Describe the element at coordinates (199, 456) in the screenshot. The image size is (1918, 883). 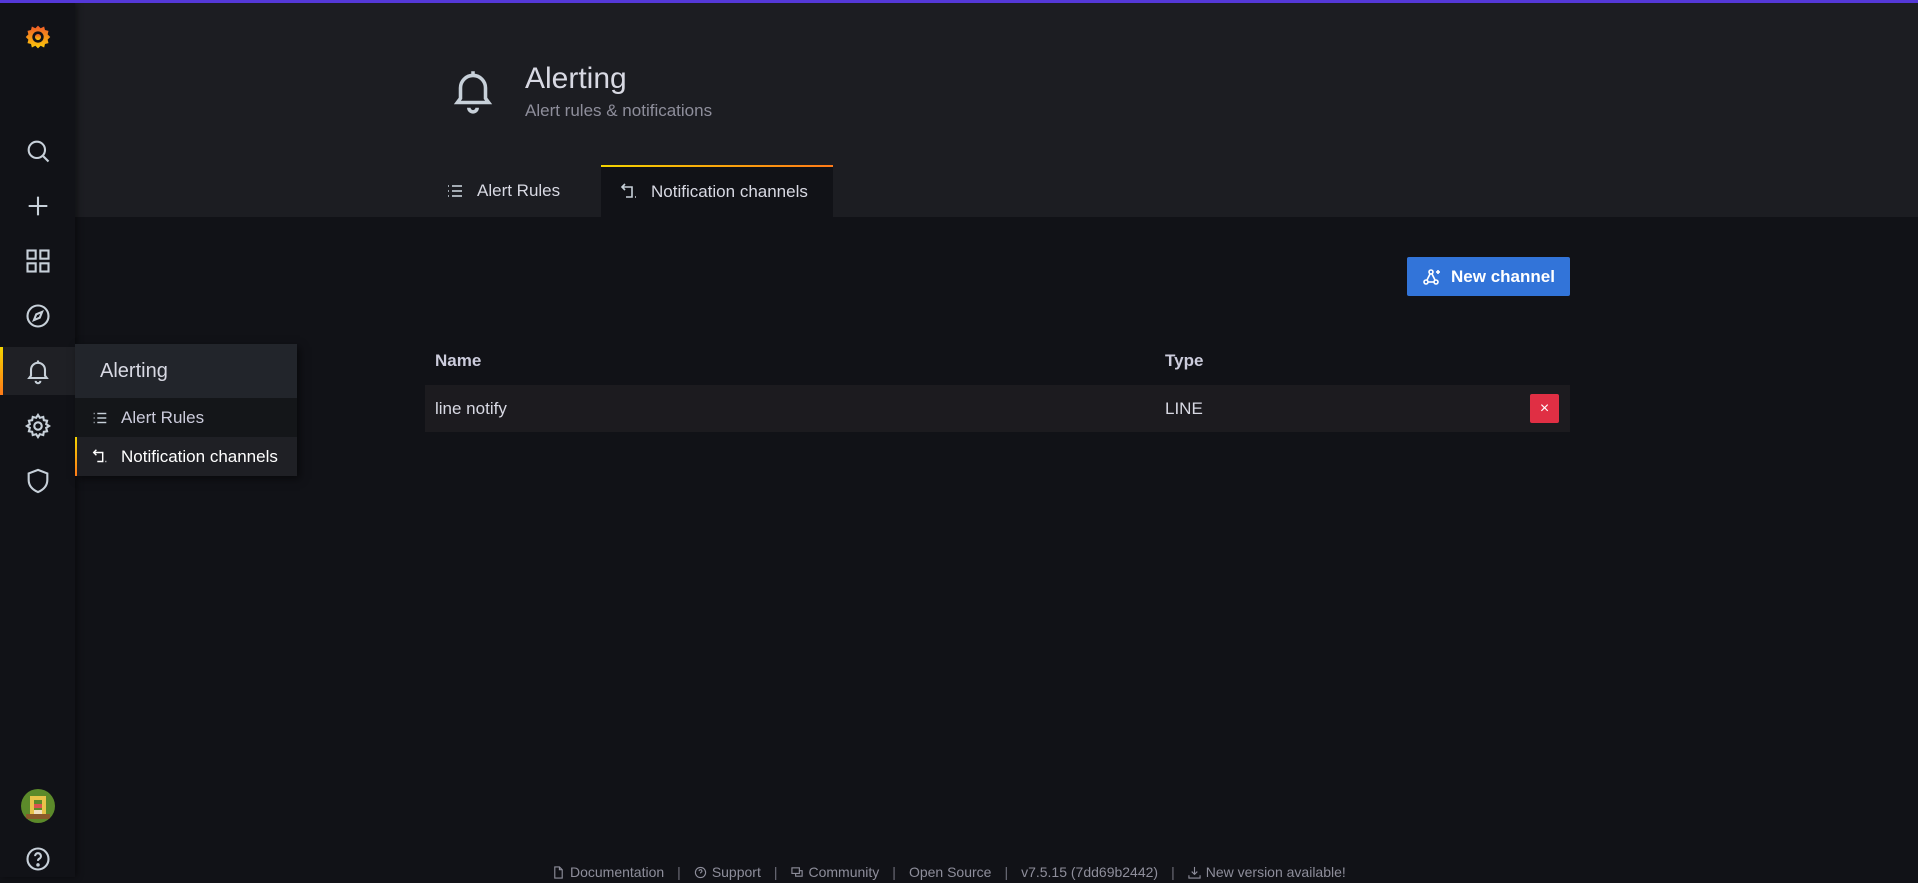
I see `flyout-item-label: Notification channels` at that location.